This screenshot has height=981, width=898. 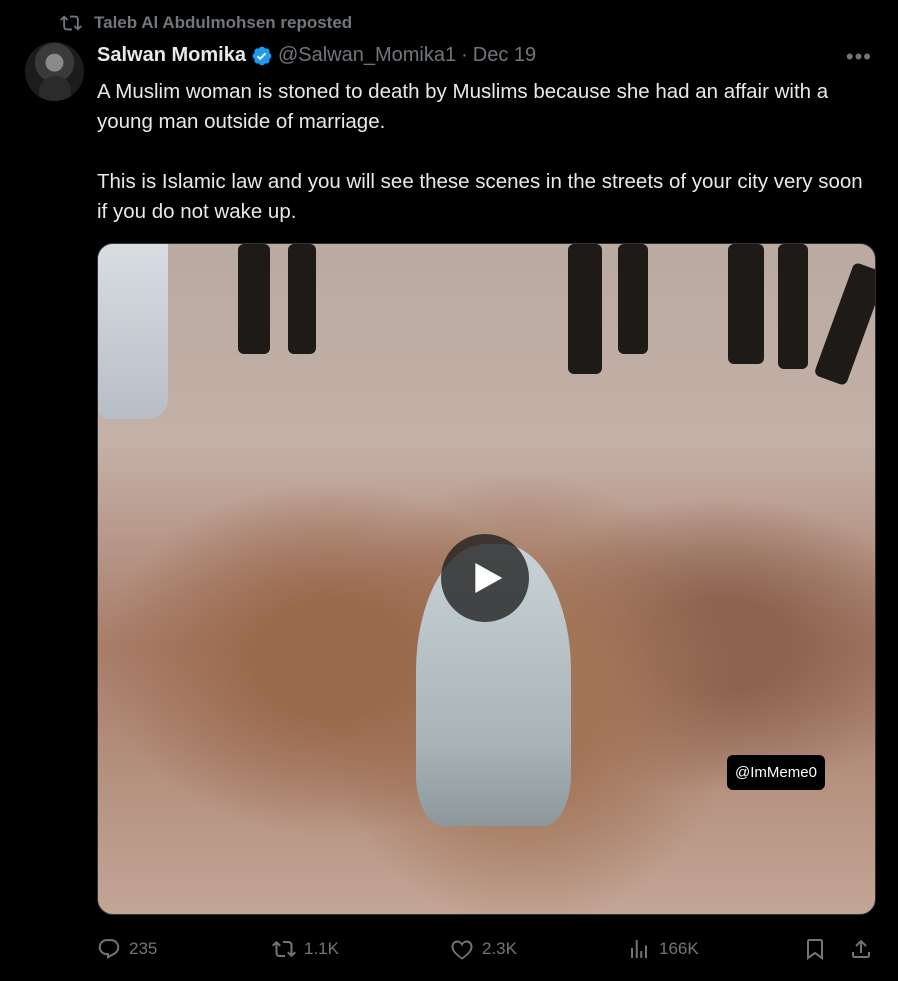 I want to click on share-icon, so click(x=861, y=948).